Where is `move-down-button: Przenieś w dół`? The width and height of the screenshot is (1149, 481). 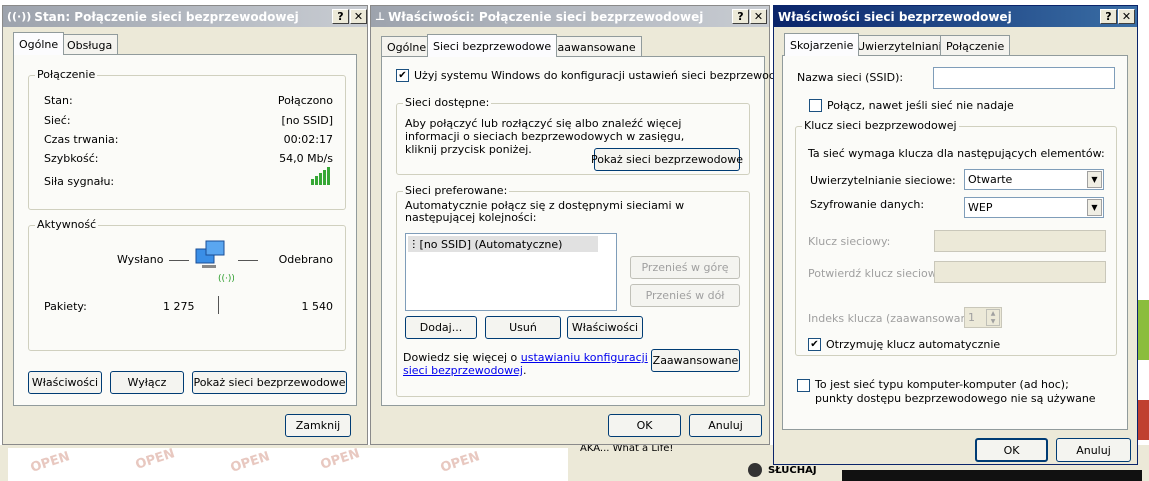 move-down-button: Przenieś w dół is located at coordinates (685, 295).